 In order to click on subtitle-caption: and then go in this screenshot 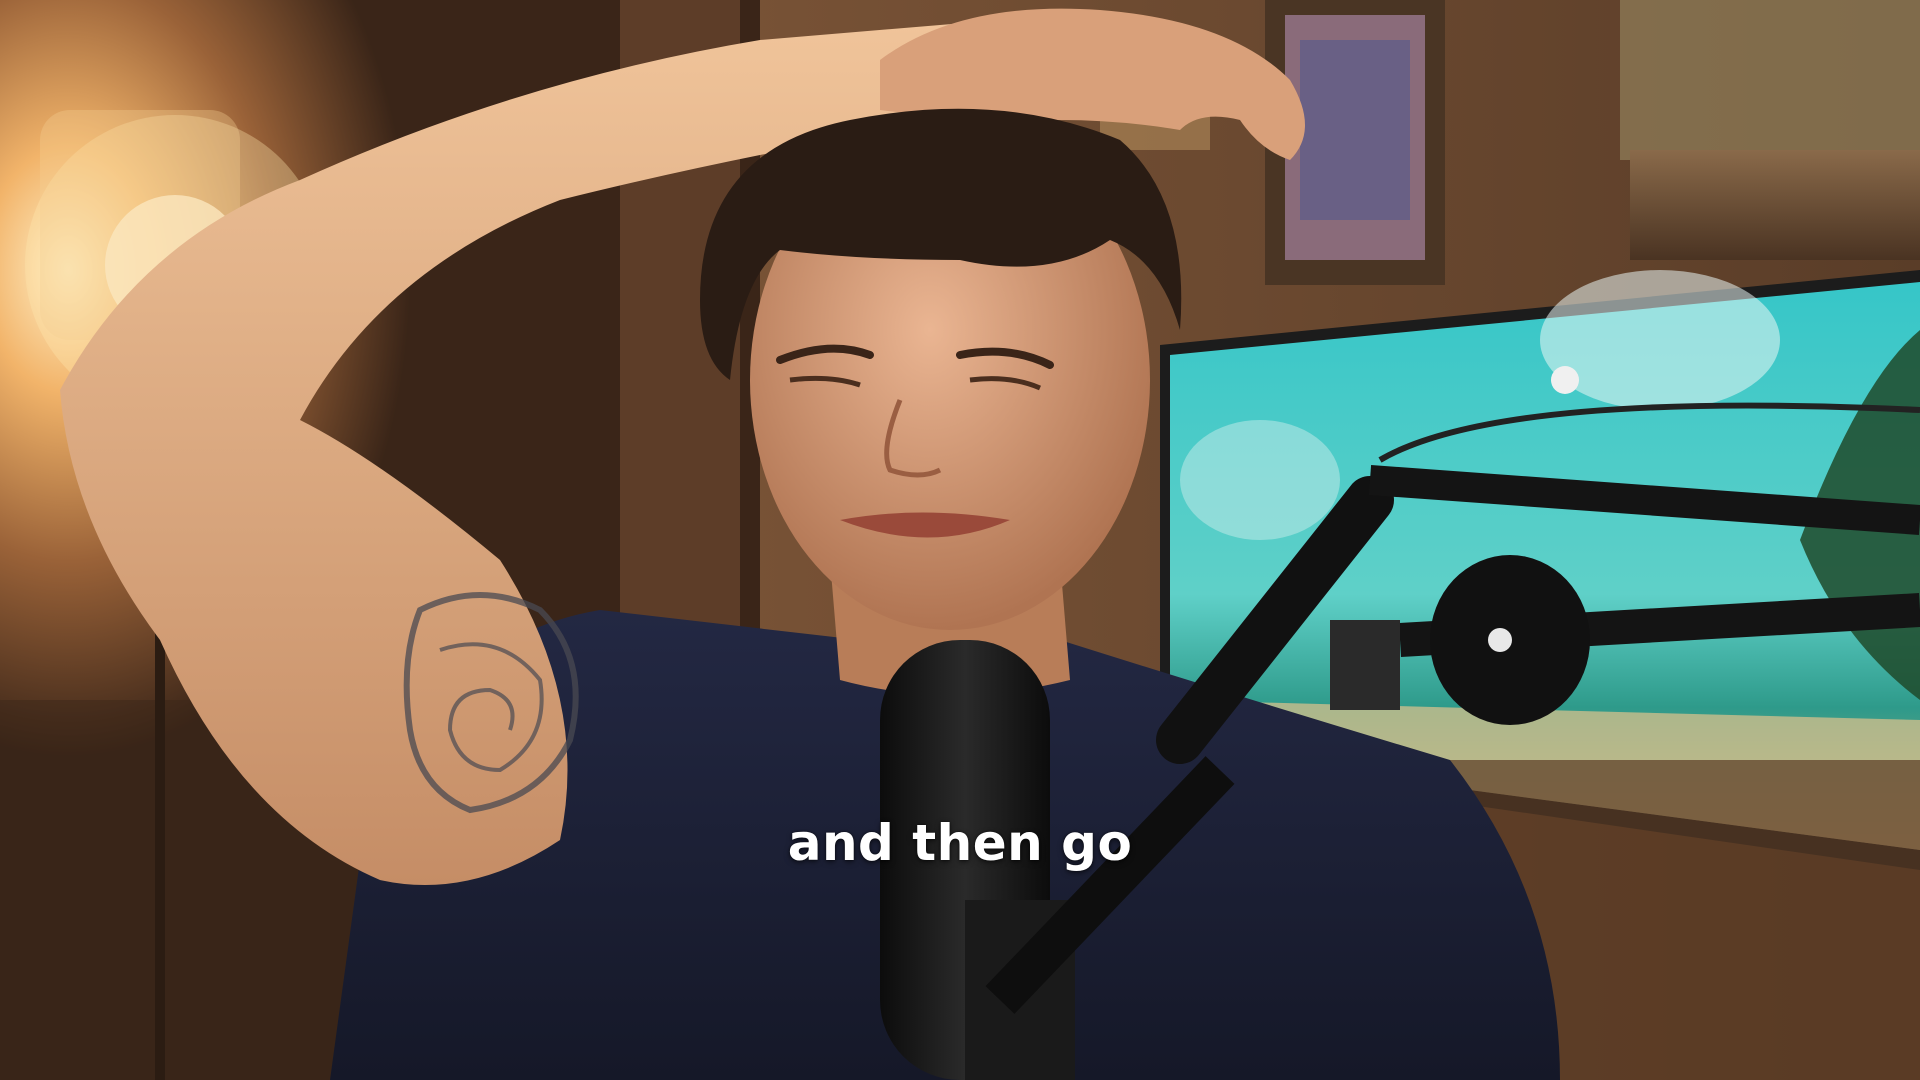, I will do `click(960, 843)`.